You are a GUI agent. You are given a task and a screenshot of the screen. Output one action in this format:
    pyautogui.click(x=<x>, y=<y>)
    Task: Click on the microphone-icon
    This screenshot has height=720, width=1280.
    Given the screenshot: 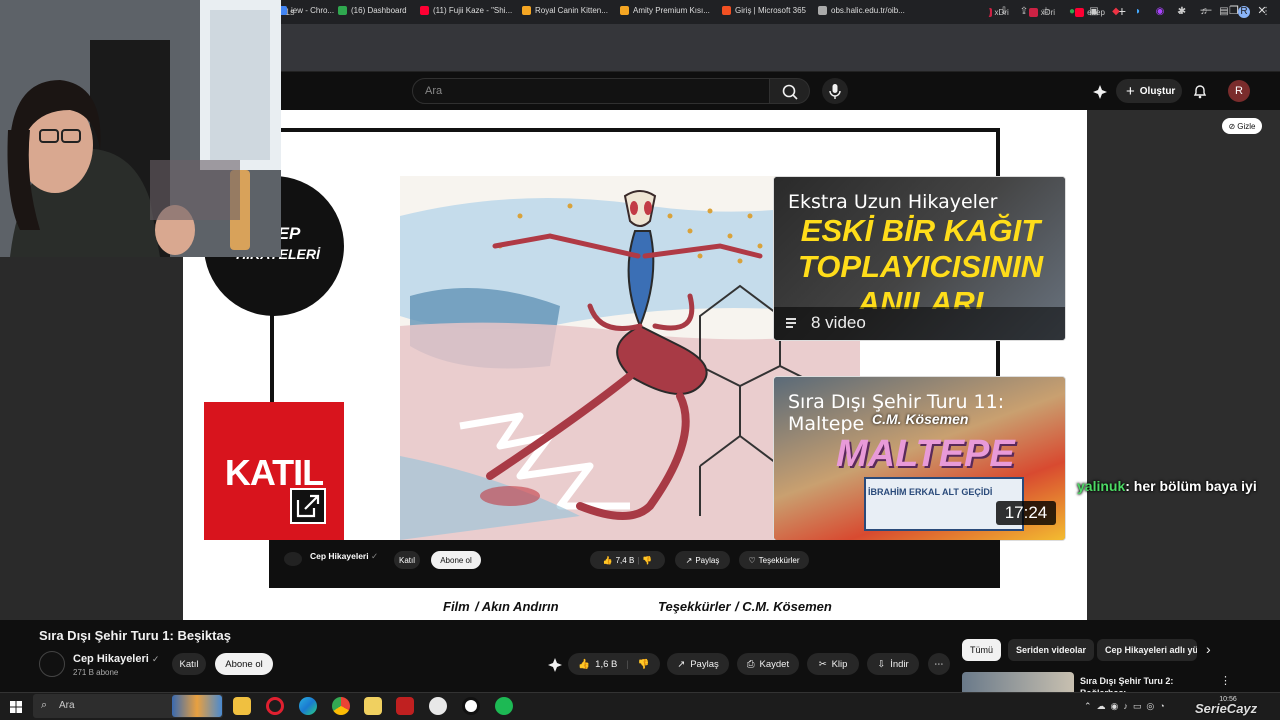 What is the action you would take?
    pyautogui.click(x=835, y=91)
    